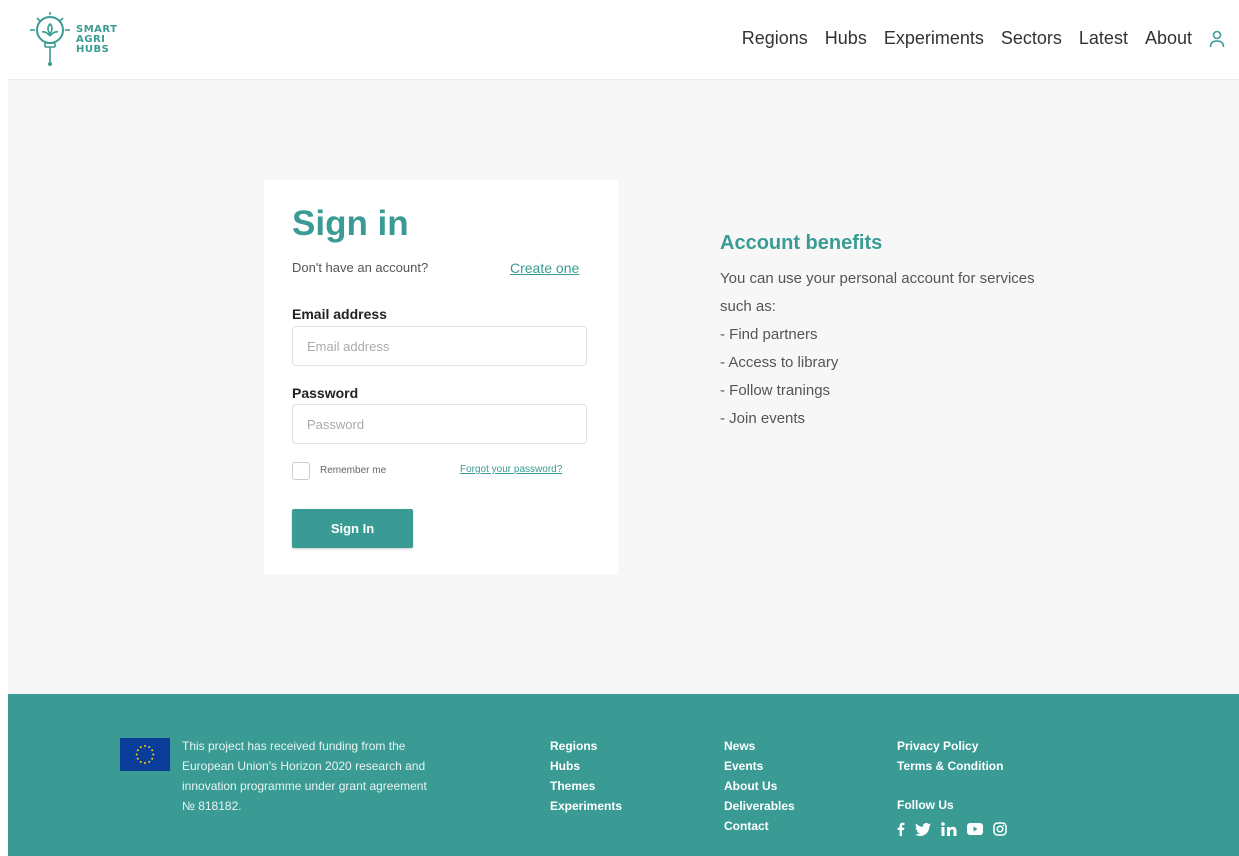  Describe the element at coordinates (934, 38) in the screenshot. I see `nav-experiments: Experiments` at that location.